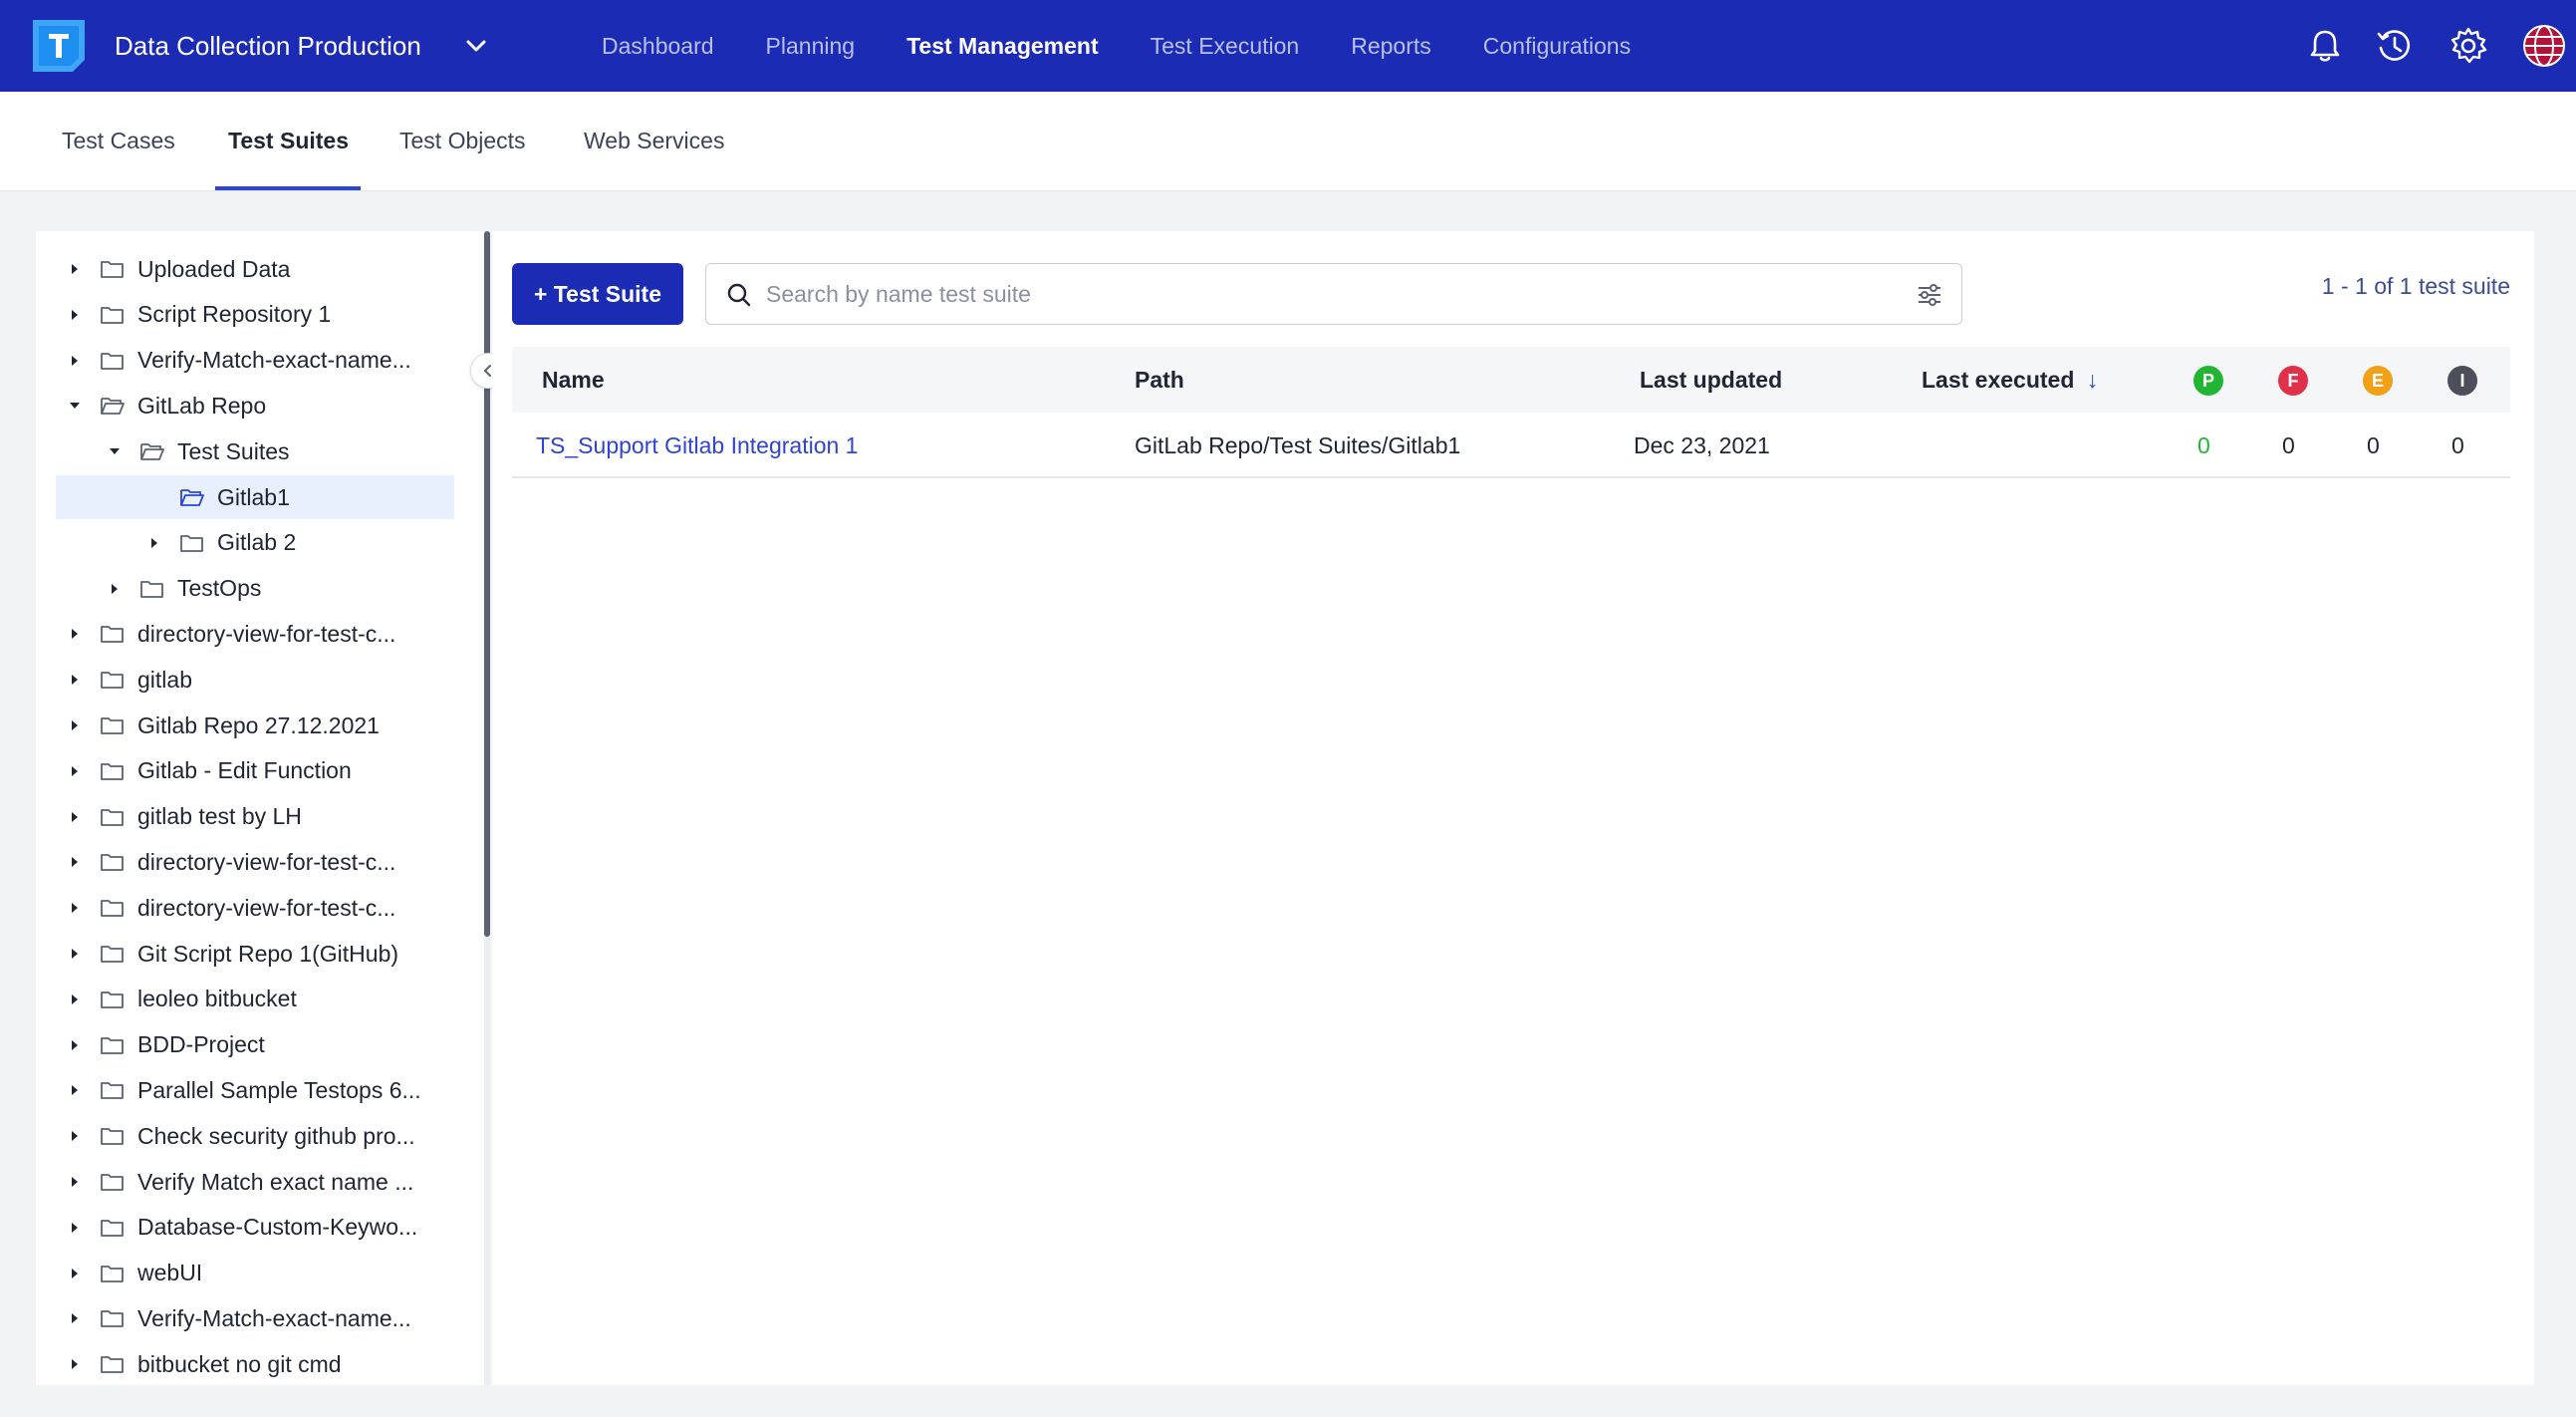 This screenshot has height=1417, width=2576. I want to click on tab-test-objects: Test Objects, so click(462, 141).